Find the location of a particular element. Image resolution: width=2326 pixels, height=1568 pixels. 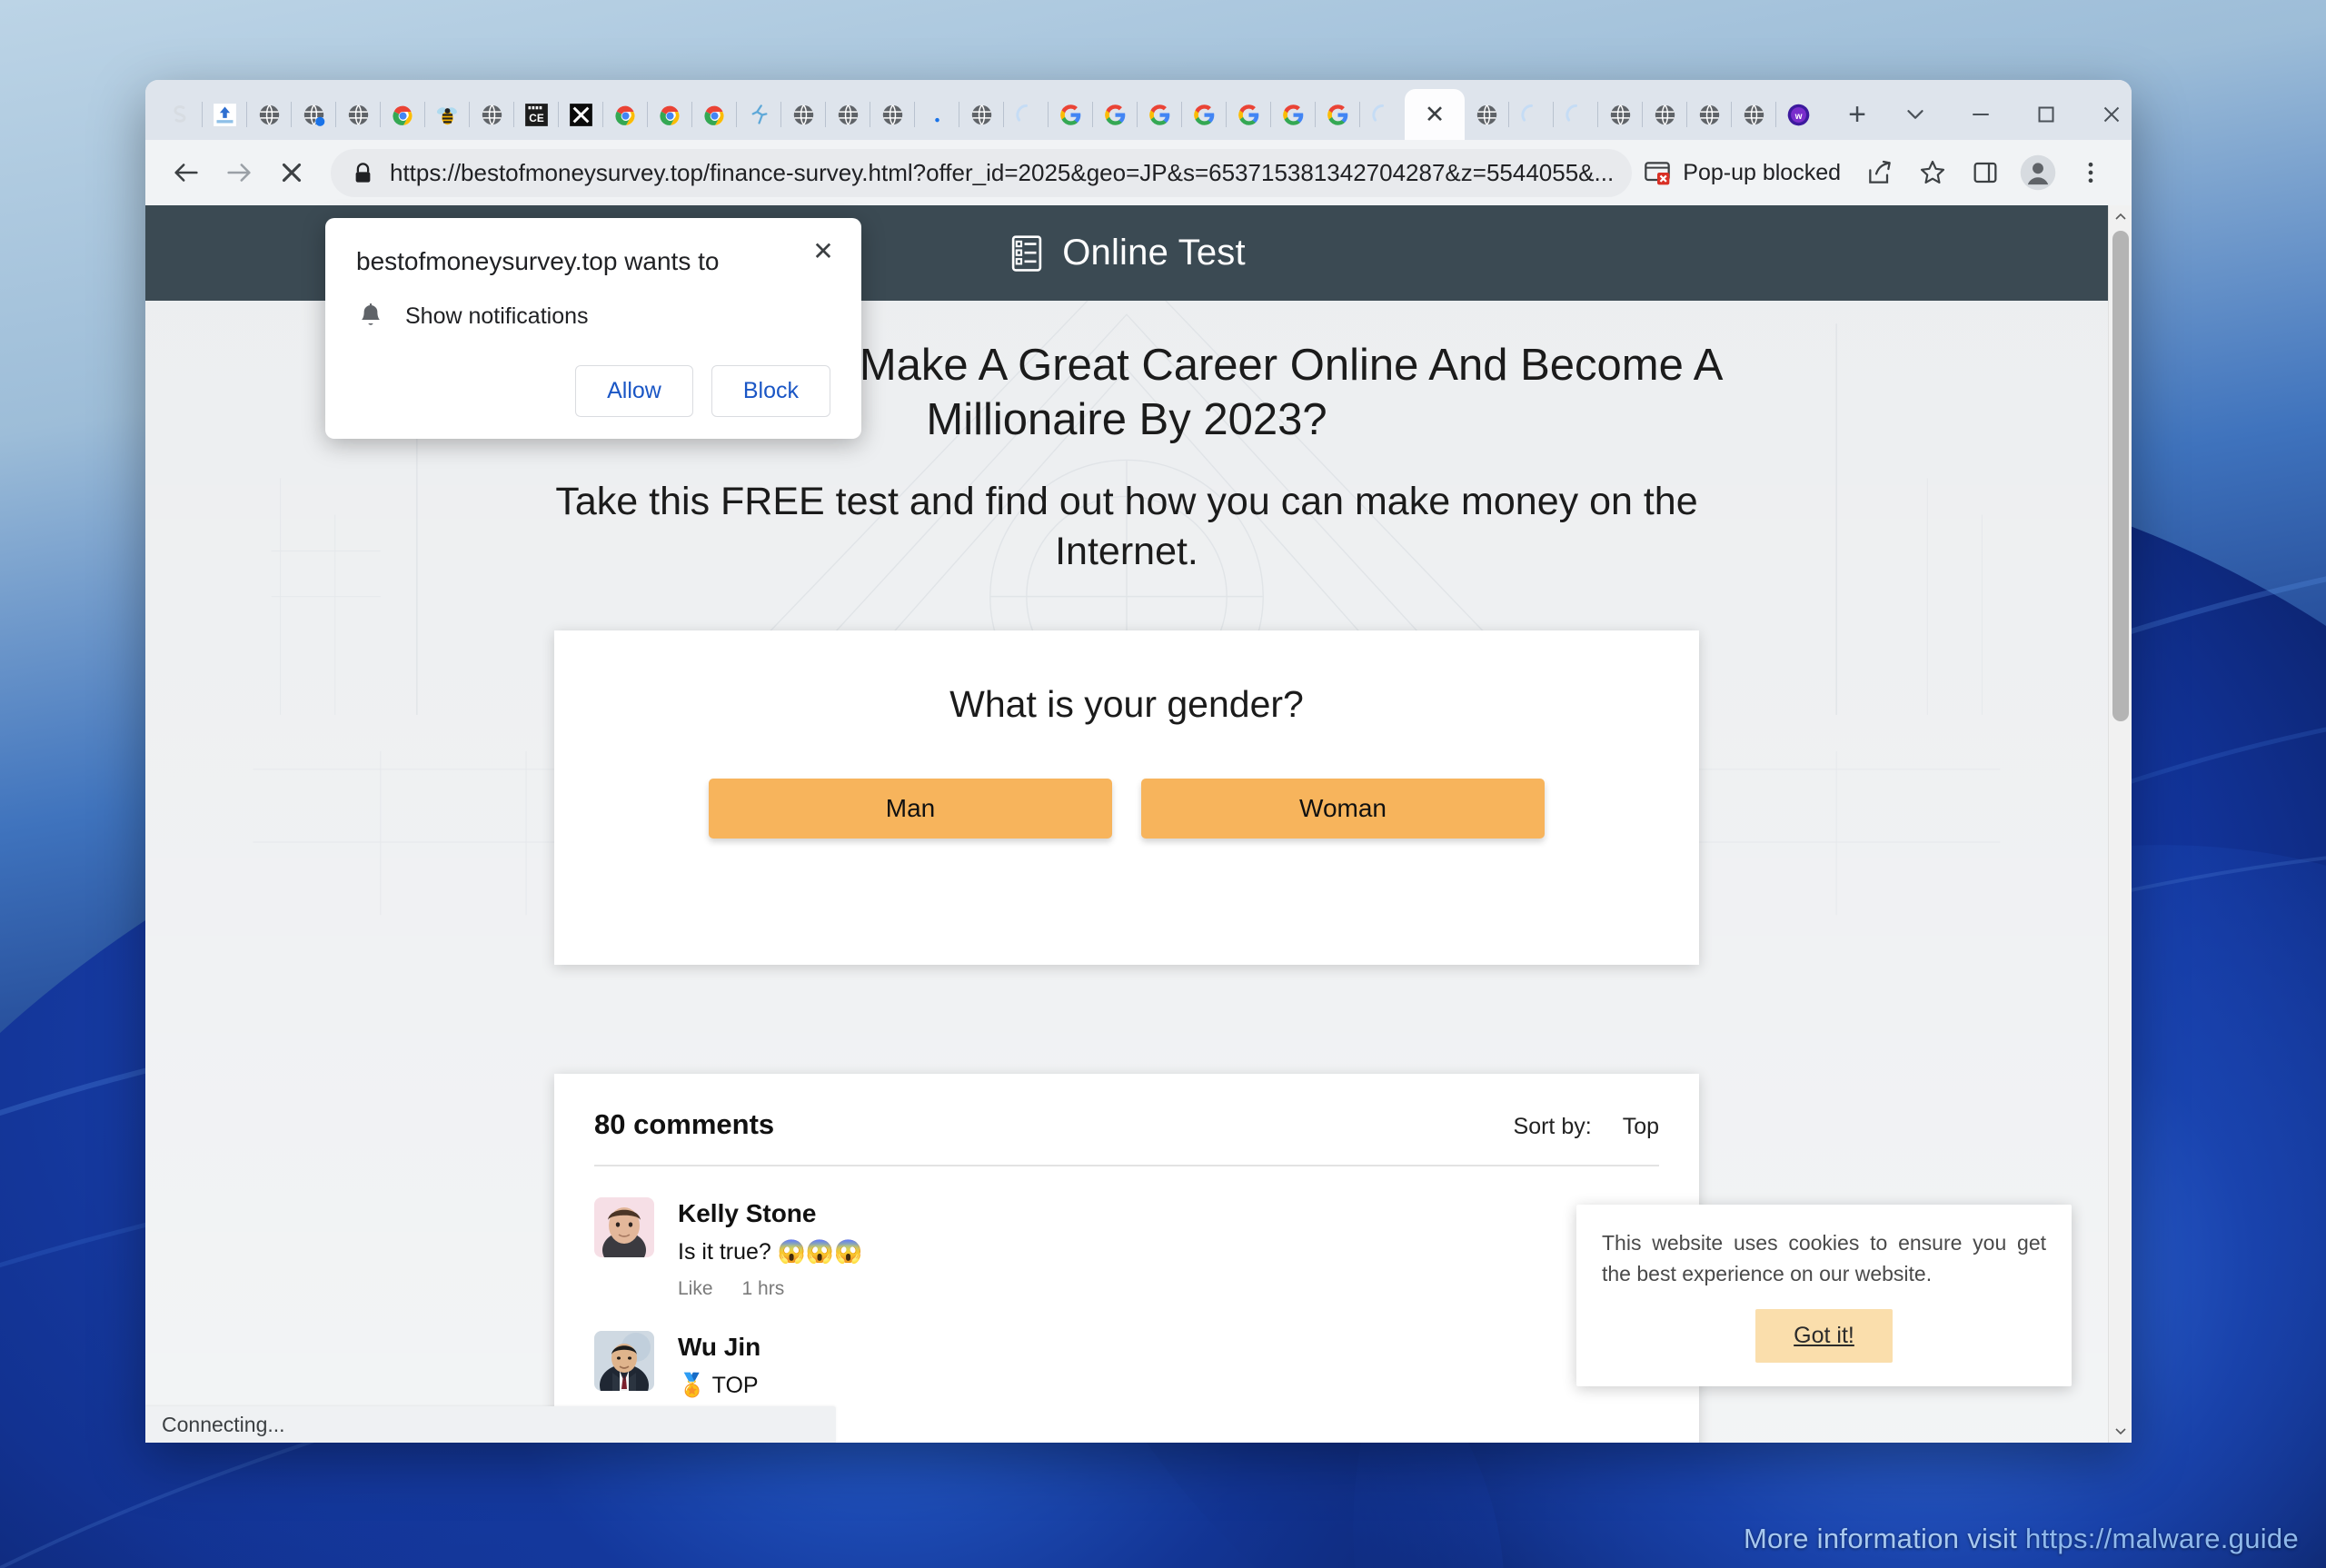

page-scrollbar is located at coordinates (2120, 824).